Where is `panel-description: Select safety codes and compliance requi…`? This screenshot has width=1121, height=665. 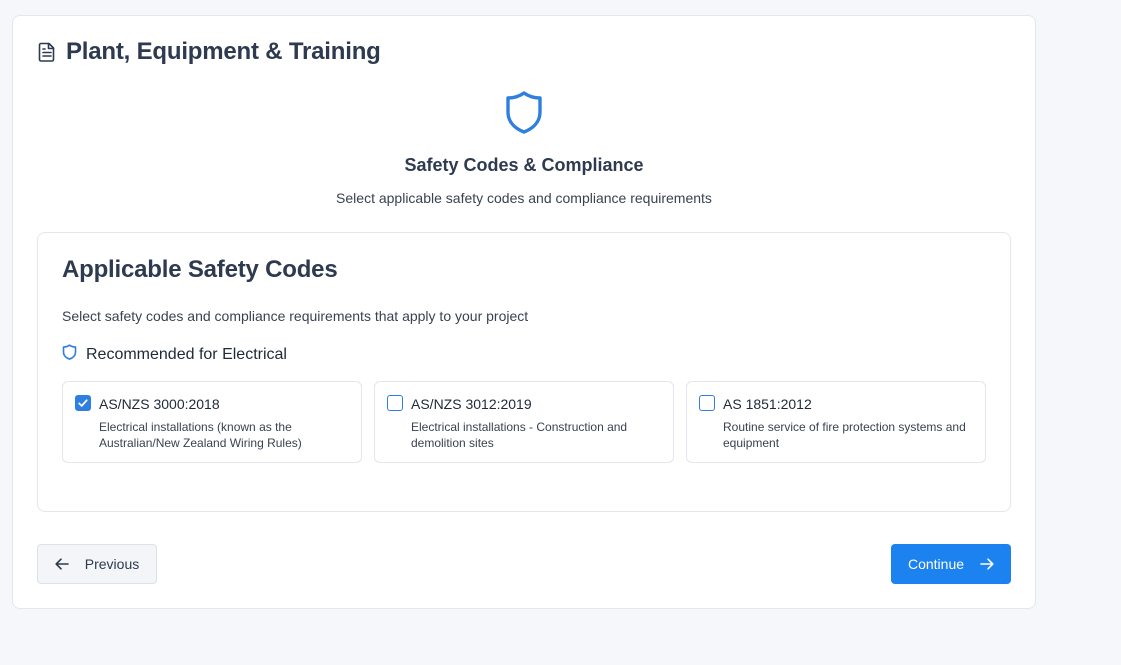 panel-description: Select safety codes and compliance requi… is located at coordinates (295, 316).